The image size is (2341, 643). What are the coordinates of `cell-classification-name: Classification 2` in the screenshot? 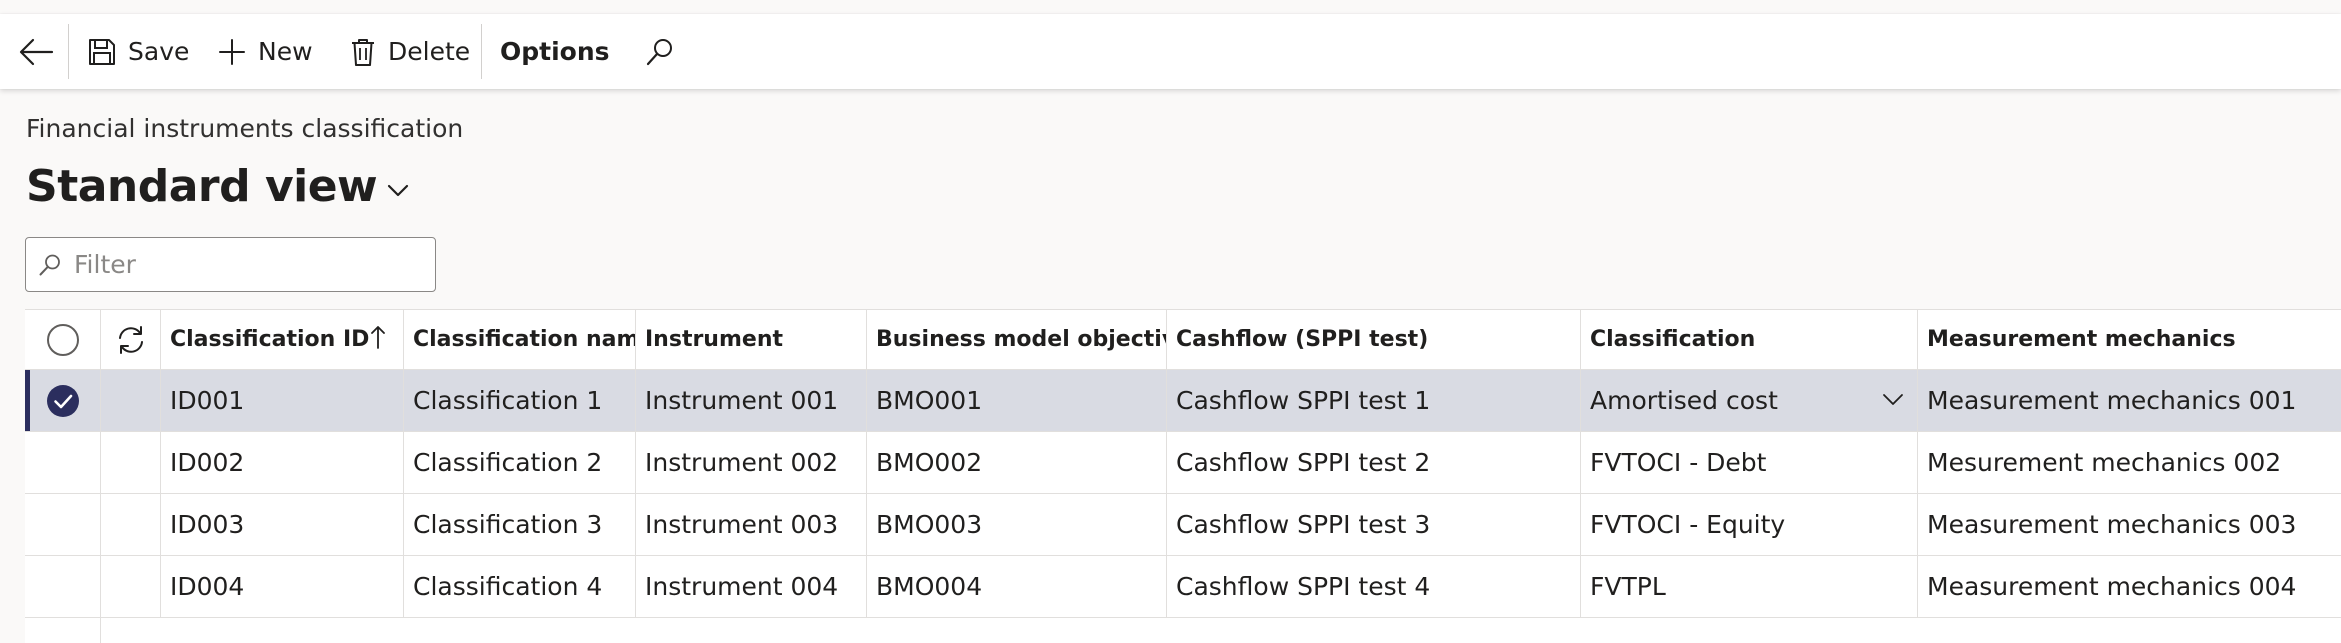 It's located at (519, 462).